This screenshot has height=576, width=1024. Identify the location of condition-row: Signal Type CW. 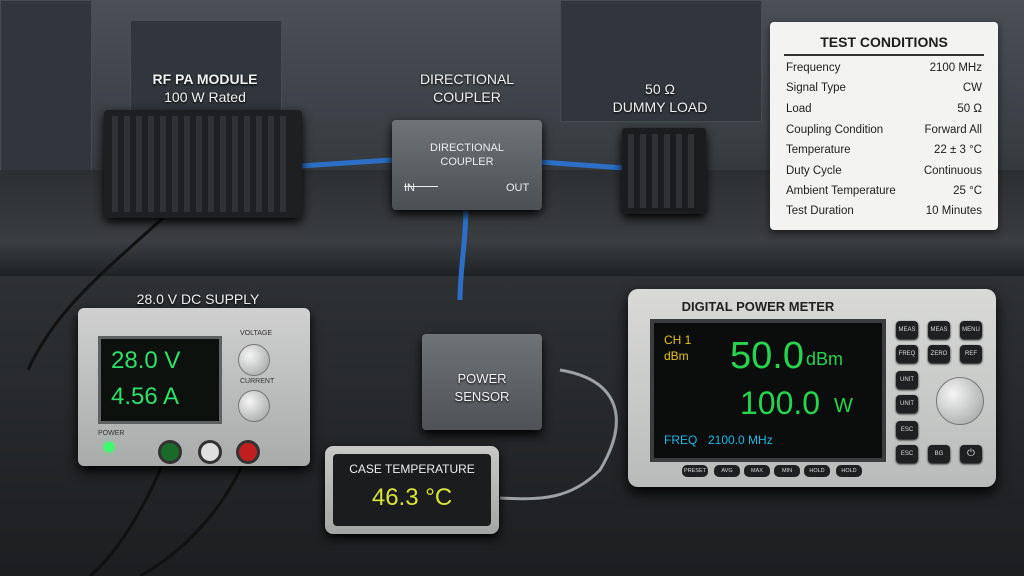
(884, 92).